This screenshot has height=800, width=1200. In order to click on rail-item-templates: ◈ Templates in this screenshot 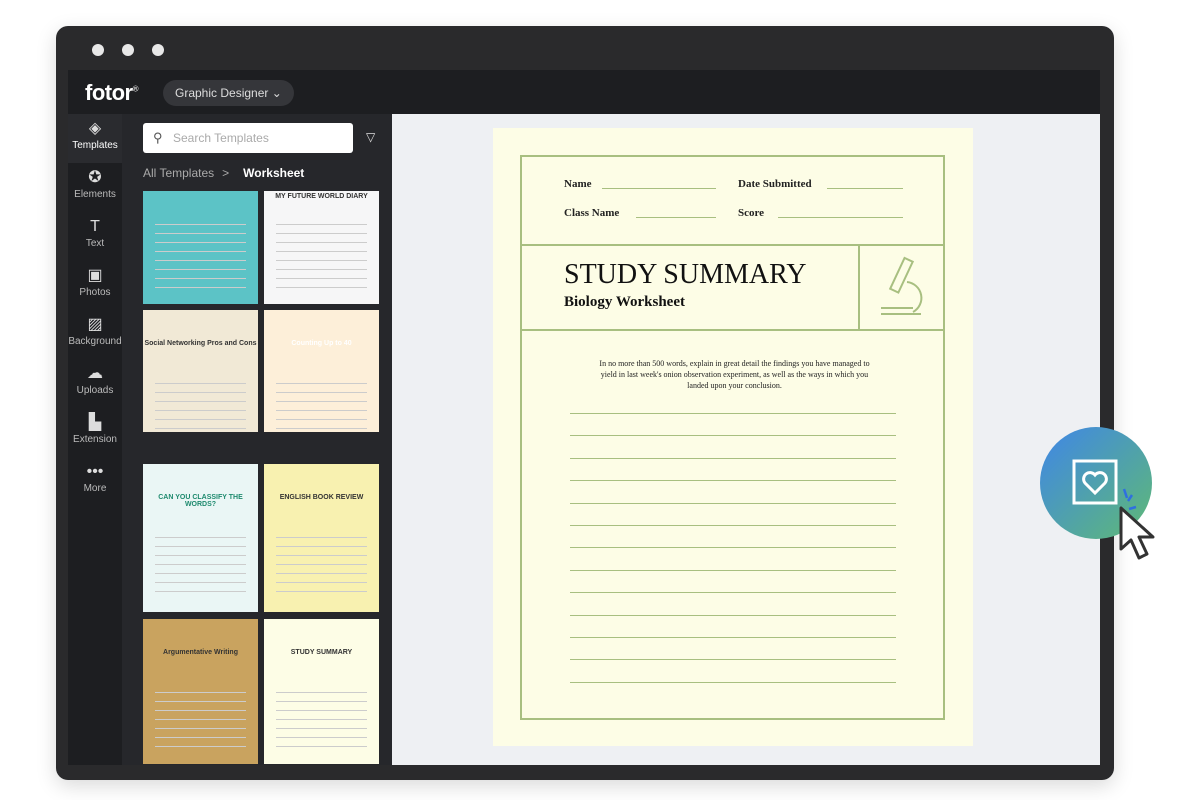, I will do `click(95, 138)`.